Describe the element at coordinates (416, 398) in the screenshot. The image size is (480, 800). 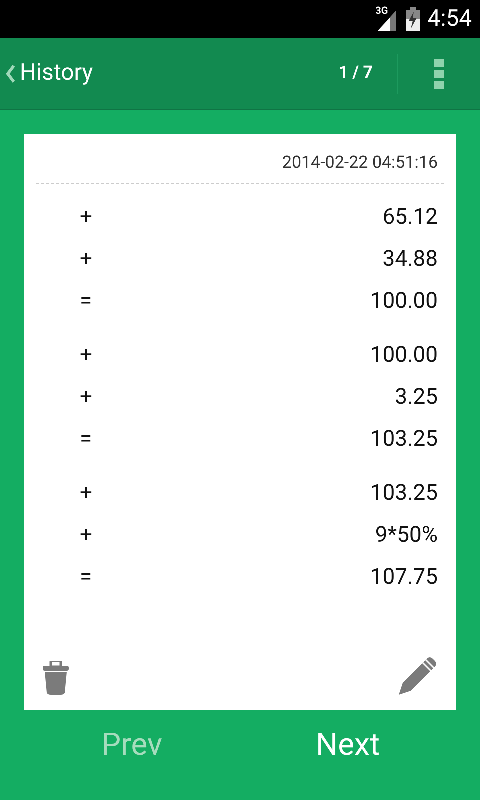
I see `operand-value: 3.25` at that location.